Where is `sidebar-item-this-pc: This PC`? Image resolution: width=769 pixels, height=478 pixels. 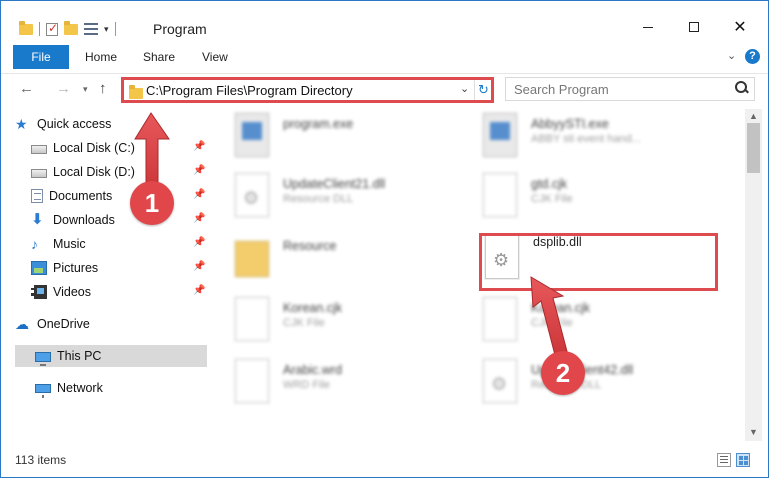
sidebar-item-this-pc: This PC is located at coordinates (111, 356).